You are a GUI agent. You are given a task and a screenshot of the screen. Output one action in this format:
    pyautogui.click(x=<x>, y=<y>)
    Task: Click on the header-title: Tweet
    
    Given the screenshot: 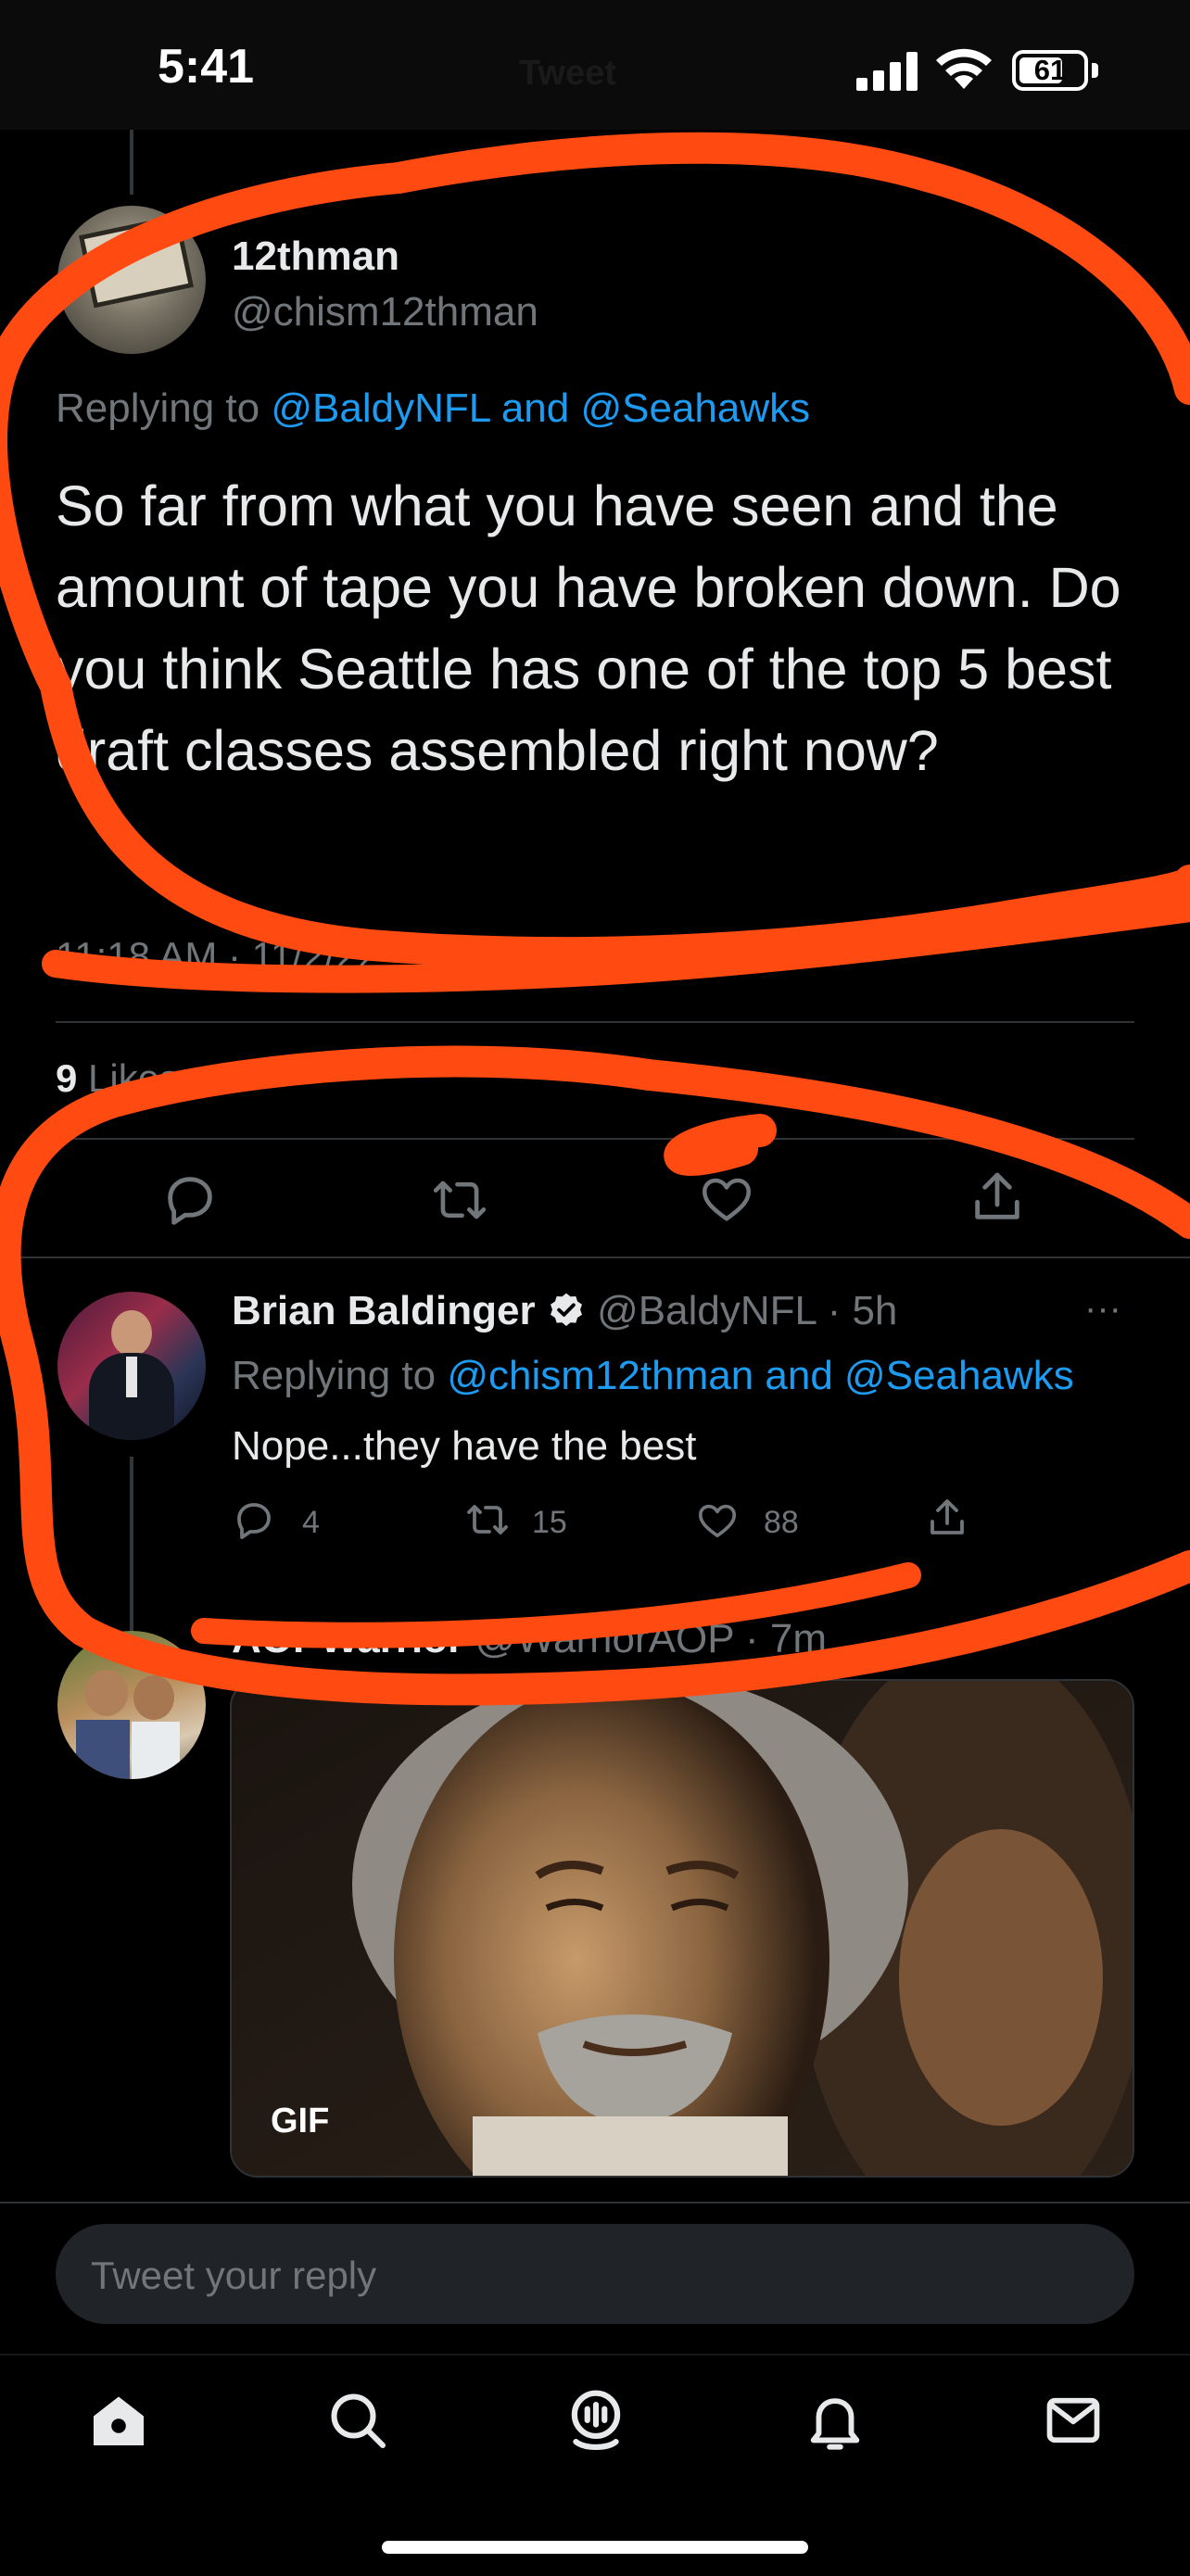 What is the action you would take?
    pyautogui.click(x=567, y=73)
    